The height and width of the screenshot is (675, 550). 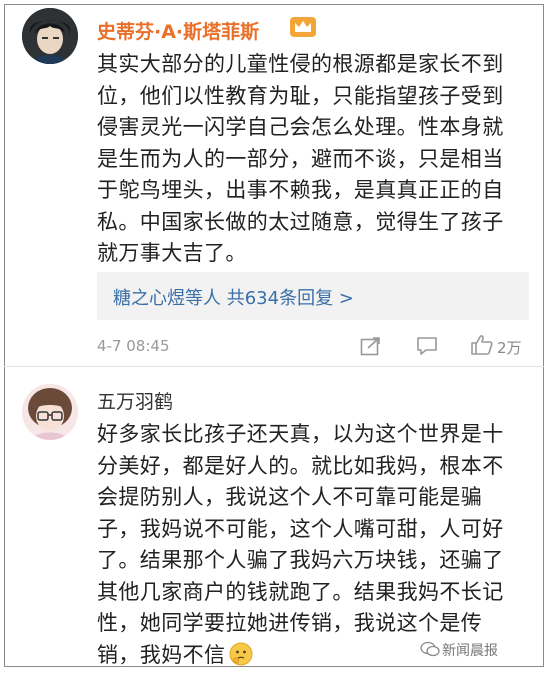 I want to click on replies-middle-text: 等人, so click(x=206, y=298).